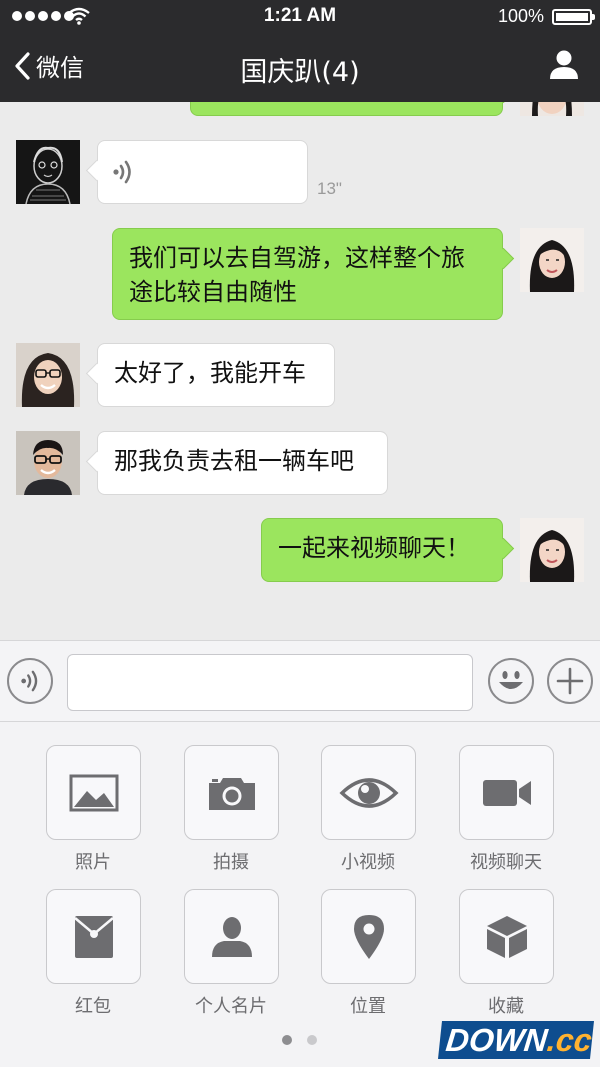  Describe the element at coordinates (569, 1040) in the screenshot. I see `watermark-suffix: .cc` at that location.